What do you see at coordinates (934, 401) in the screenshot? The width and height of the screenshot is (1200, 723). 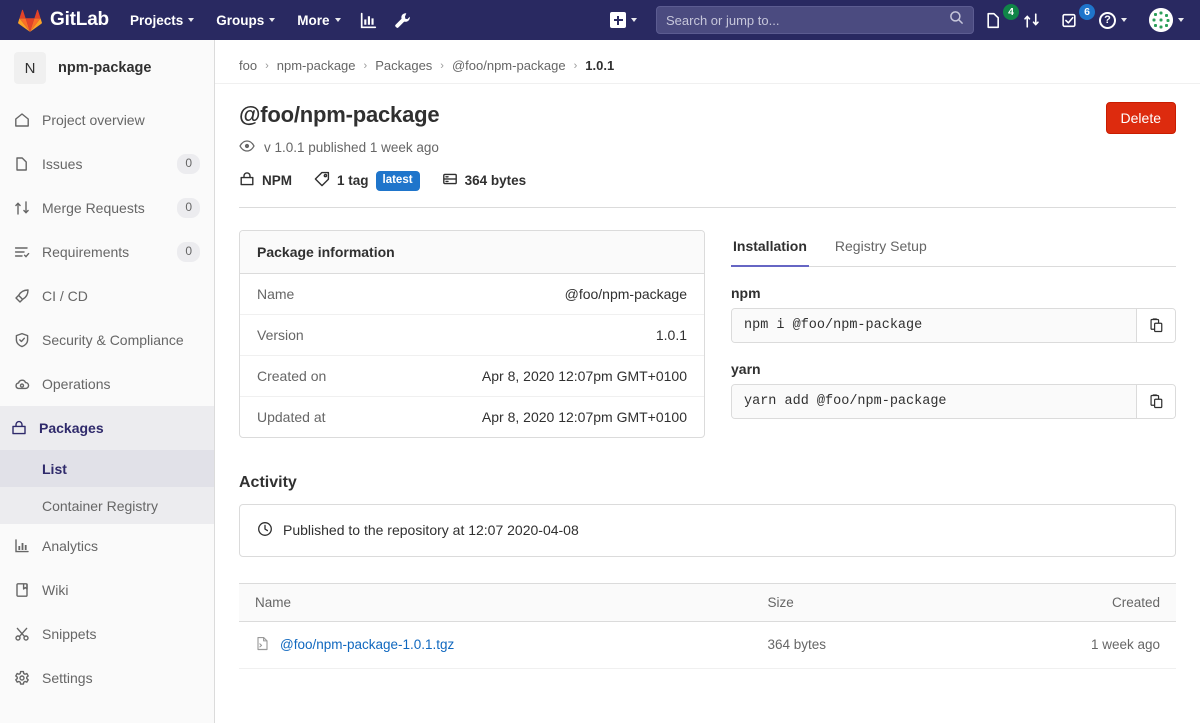 I see `yarn-command-text: yarn add @foo/npm-package` at bounding box center [934, 401].